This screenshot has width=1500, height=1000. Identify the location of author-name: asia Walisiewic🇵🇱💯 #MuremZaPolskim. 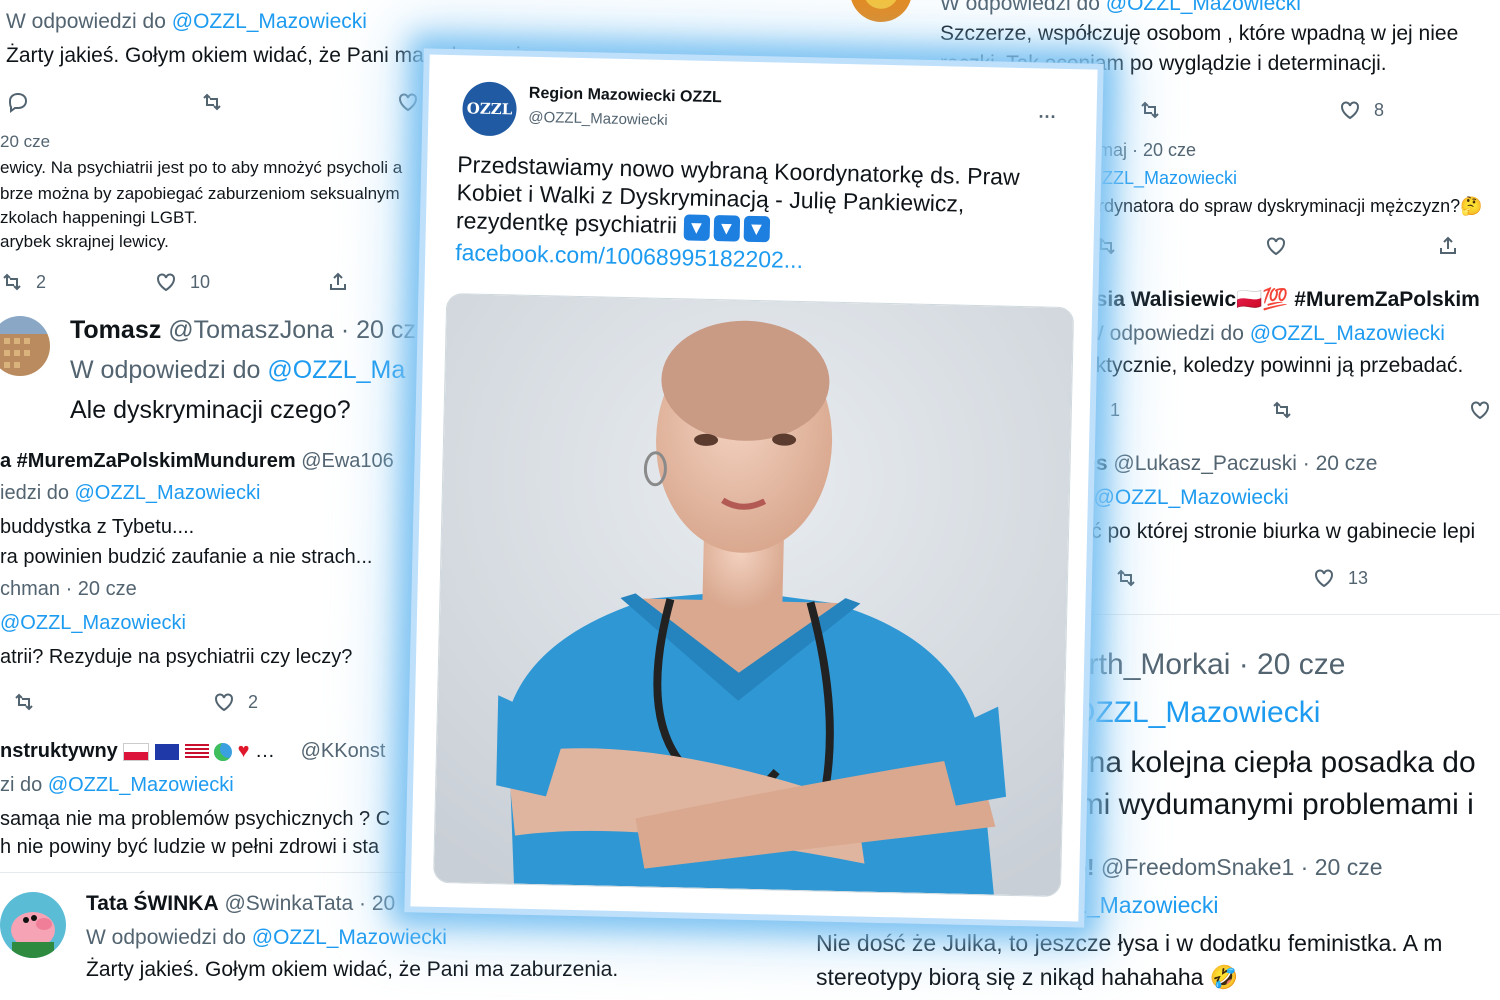
(1282, 300).